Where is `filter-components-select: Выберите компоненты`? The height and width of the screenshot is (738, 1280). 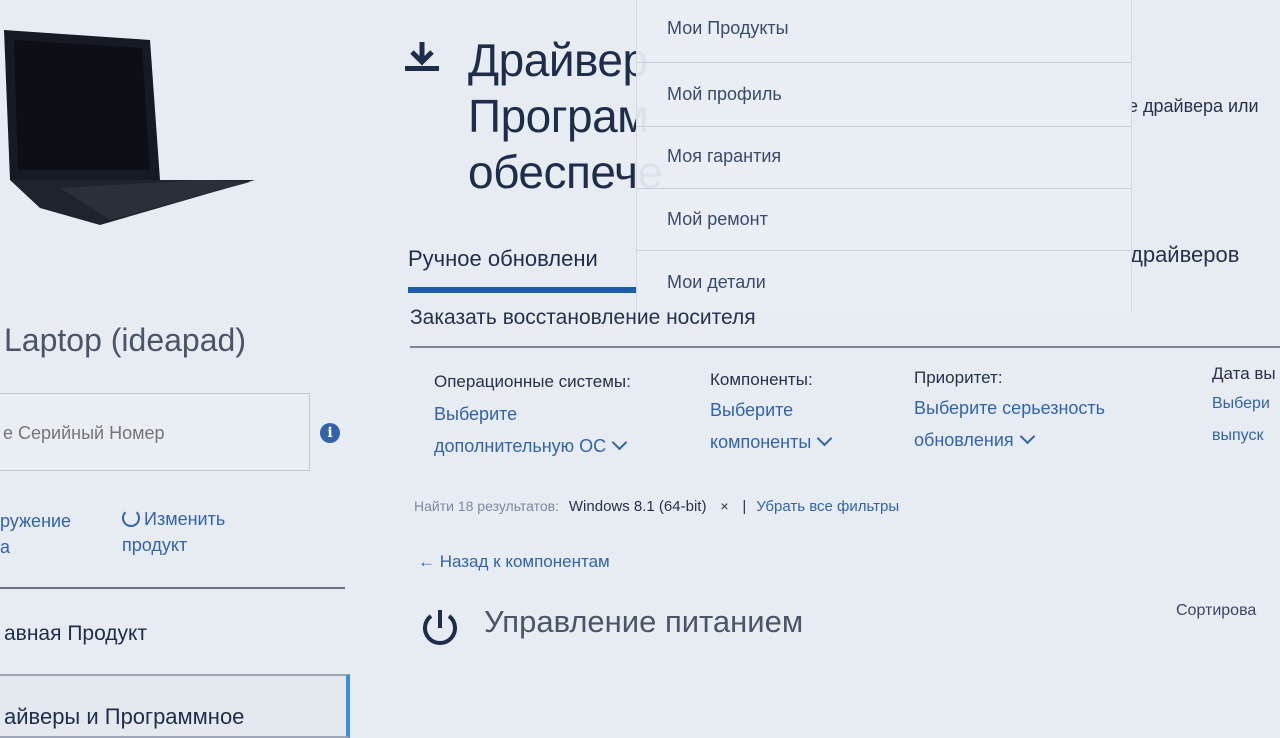 filter-components-select: Выберите компоненты is located at coordinates (771, 426).